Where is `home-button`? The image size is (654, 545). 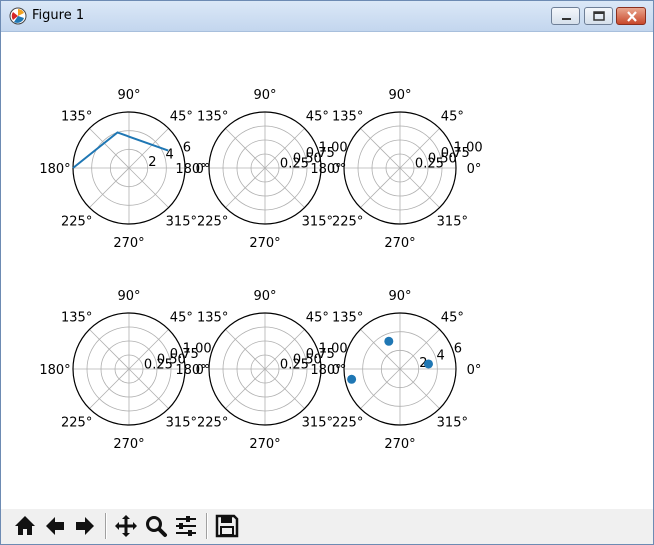 home-button is located at coordinates (25, 526).